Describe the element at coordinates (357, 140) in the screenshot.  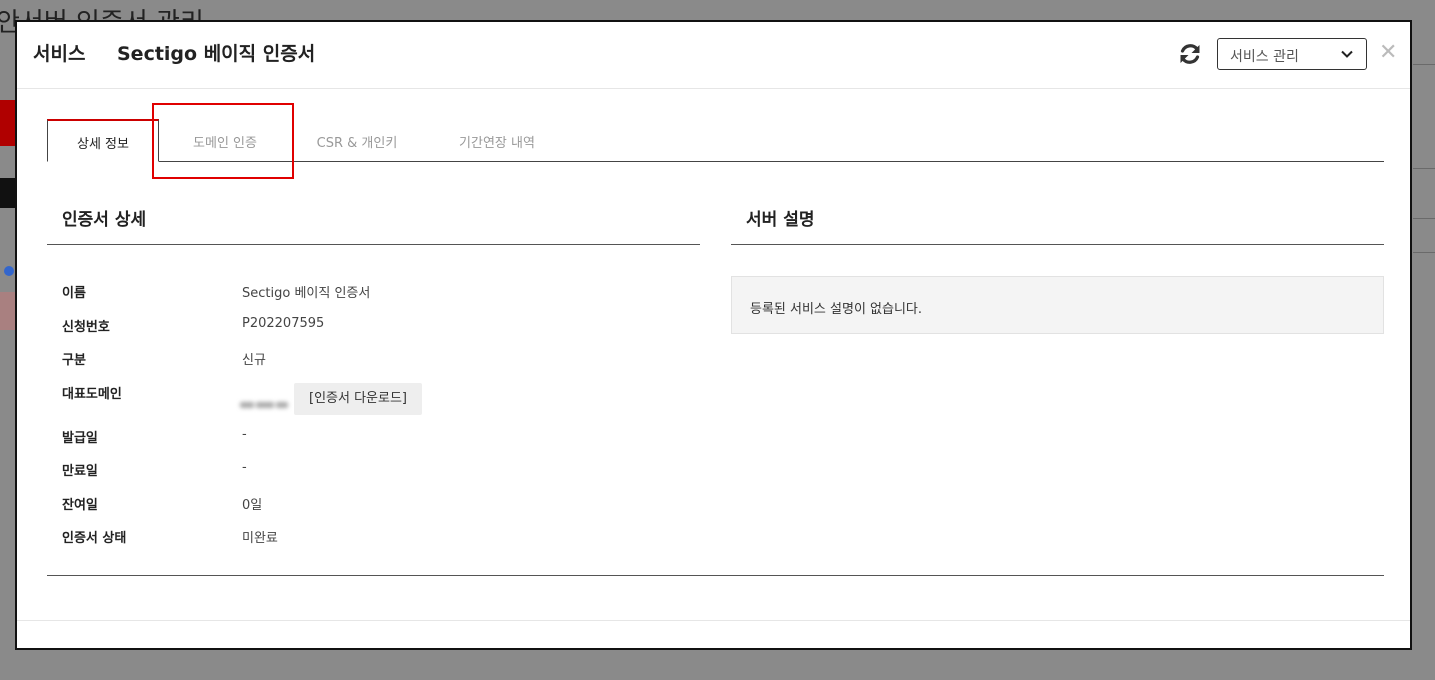
I see `tab-csr-private-key: CSR & 개인키` at that location.